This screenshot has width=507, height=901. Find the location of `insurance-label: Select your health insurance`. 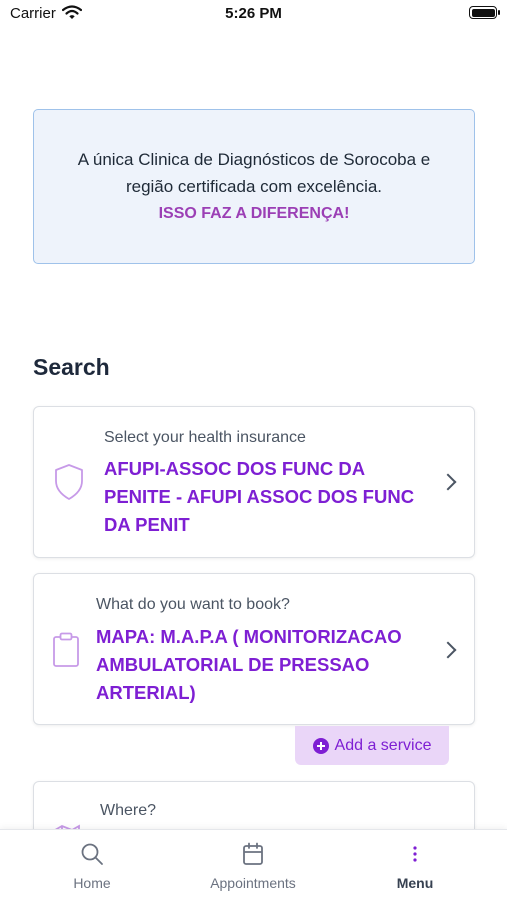

insurance-label: Select your health insurance is located at coordinates (205, 437).